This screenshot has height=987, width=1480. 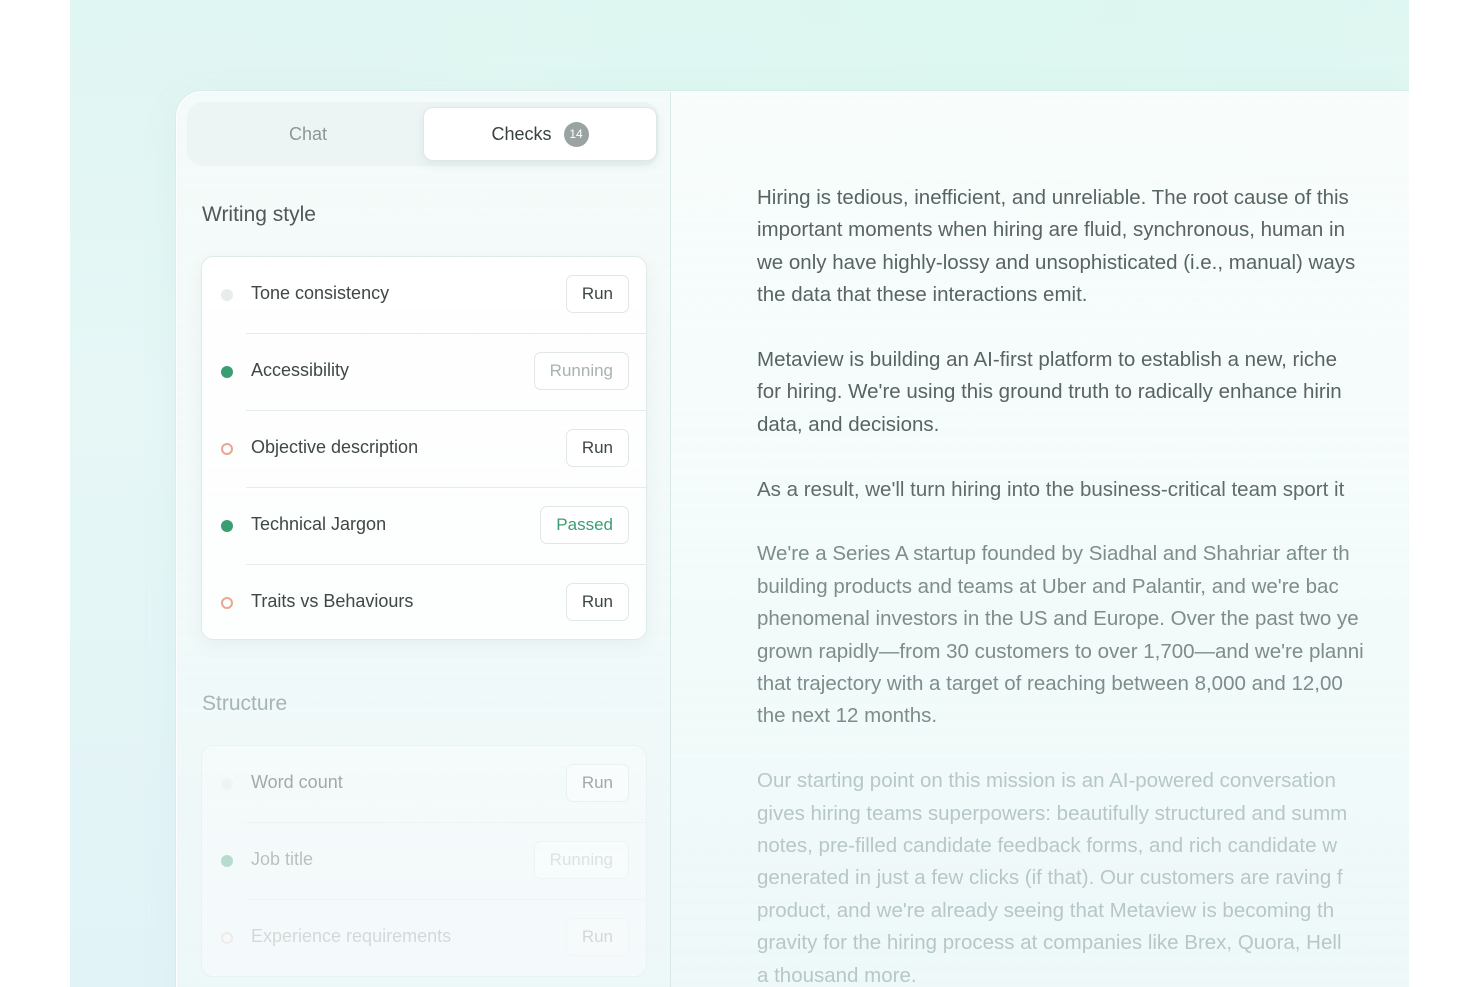 I want to click on check-row-job-title: Job title Running, so click(x=424, y=861).